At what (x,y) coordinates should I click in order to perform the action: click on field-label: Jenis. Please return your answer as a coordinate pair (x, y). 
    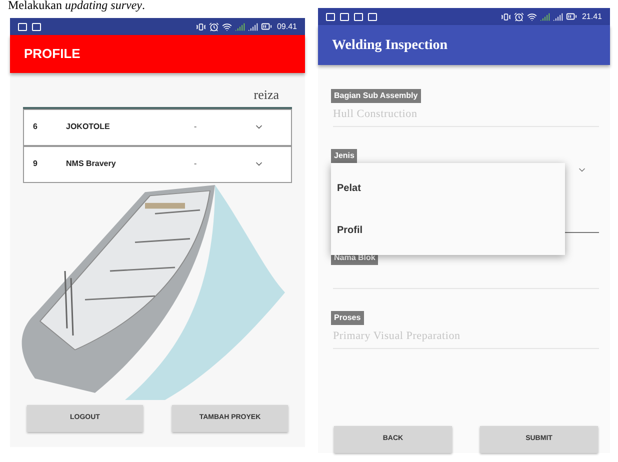
    Looking at the image, I should click on (344, 156).